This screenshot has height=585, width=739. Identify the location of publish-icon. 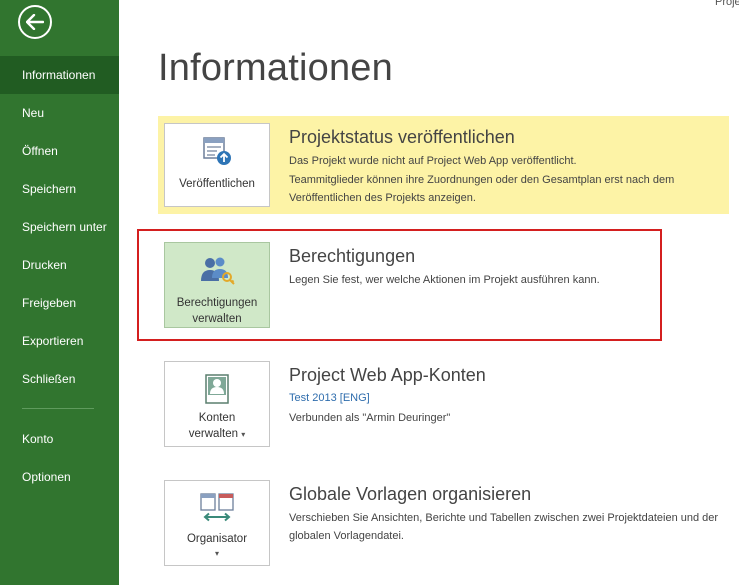
(217, 151).